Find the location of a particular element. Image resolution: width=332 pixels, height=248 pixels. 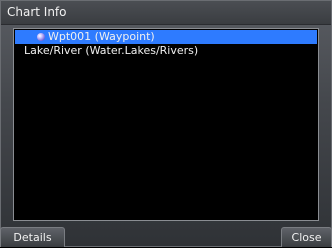

list-item-label: Lake/River (Water.Lakes/Rivers) is located at coordinates (111, 50).